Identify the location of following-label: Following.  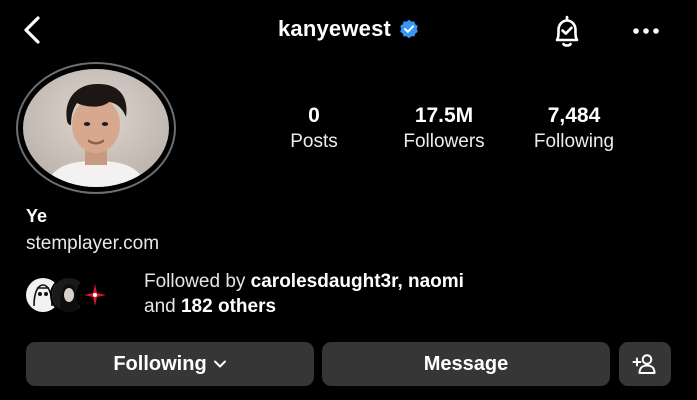
(574, 141).